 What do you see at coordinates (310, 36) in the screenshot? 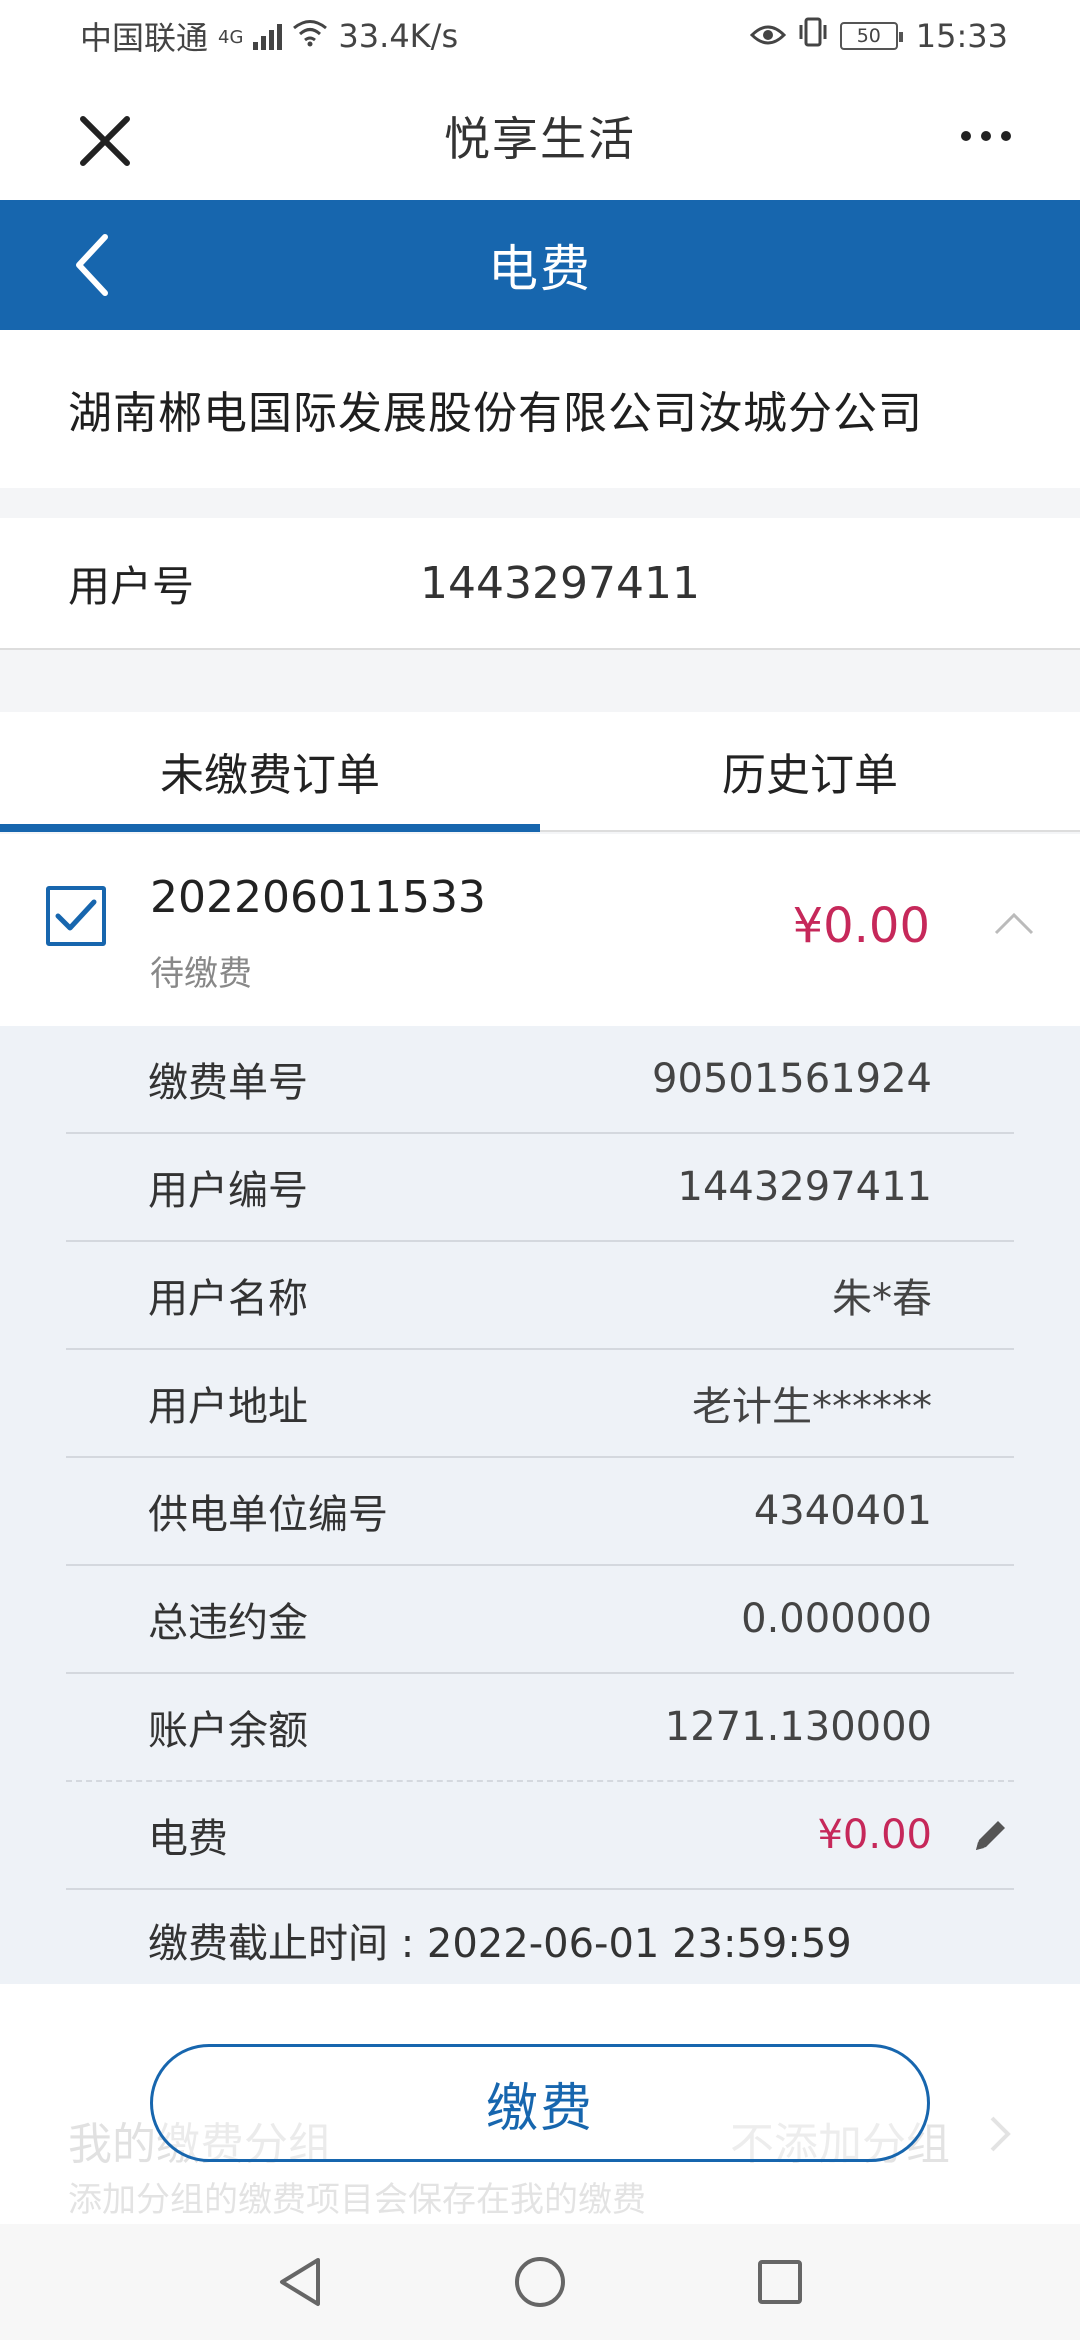
I see `wifi-icon` at bounding box center [310, 36].